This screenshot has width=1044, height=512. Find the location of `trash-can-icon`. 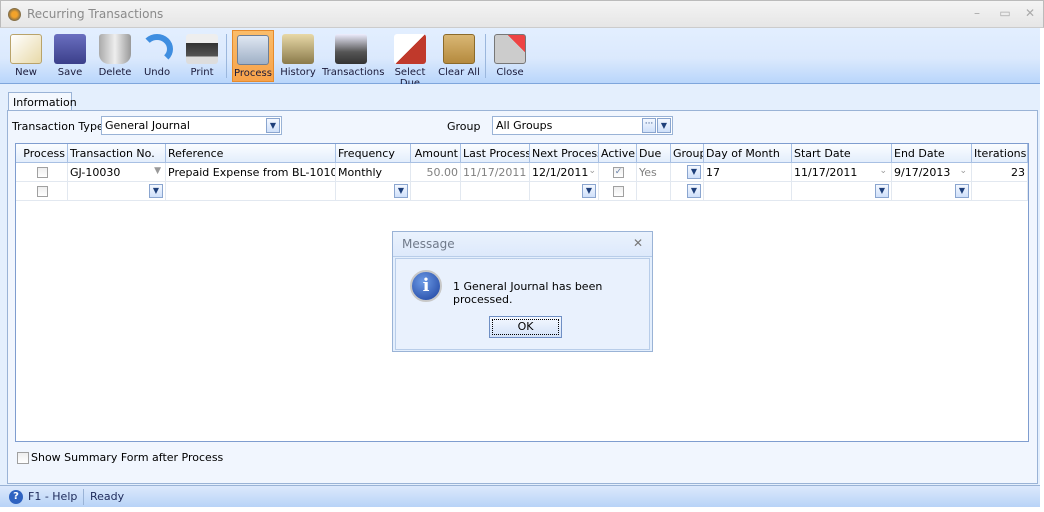

trash-can-icon is located at coordinates (115, 49).